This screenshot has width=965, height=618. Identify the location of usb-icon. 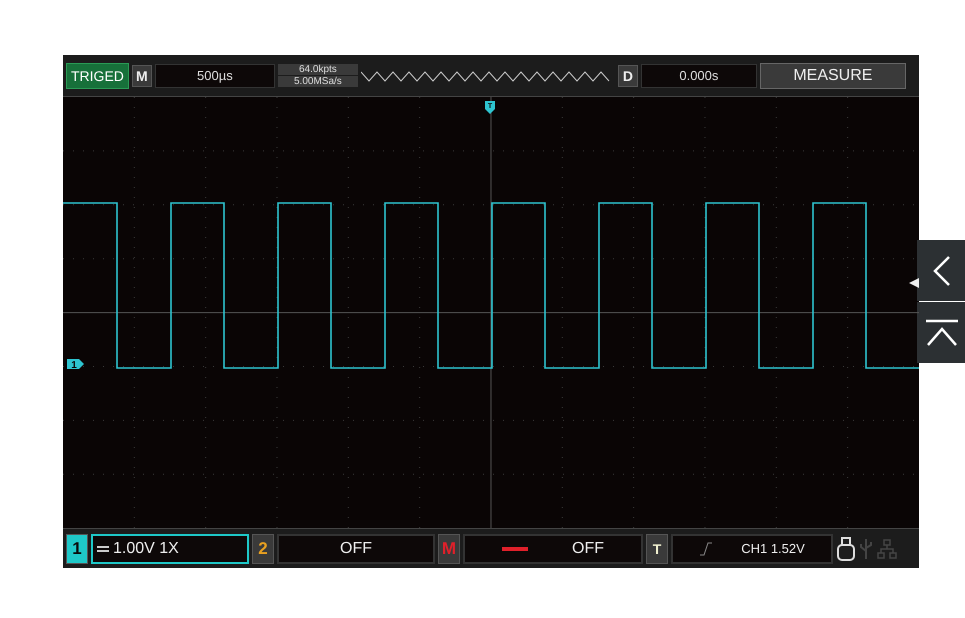
(866, 548).